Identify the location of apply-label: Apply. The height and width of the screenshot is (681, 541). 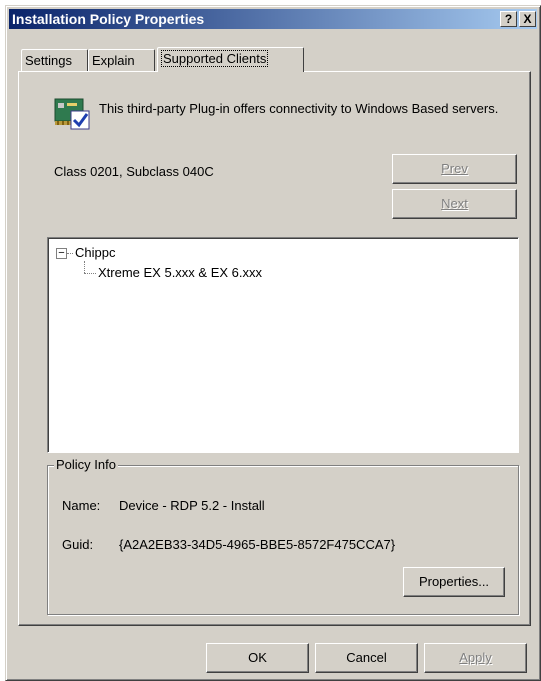
(475, 657).